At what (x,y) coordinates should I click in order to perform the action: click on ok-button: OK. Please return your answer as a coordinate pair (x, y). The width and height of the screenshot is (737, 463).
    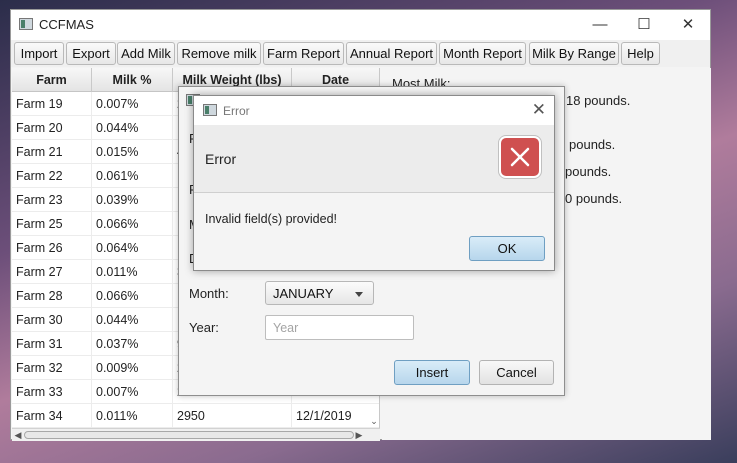
    Looking at the image, I should click on (507, 248).